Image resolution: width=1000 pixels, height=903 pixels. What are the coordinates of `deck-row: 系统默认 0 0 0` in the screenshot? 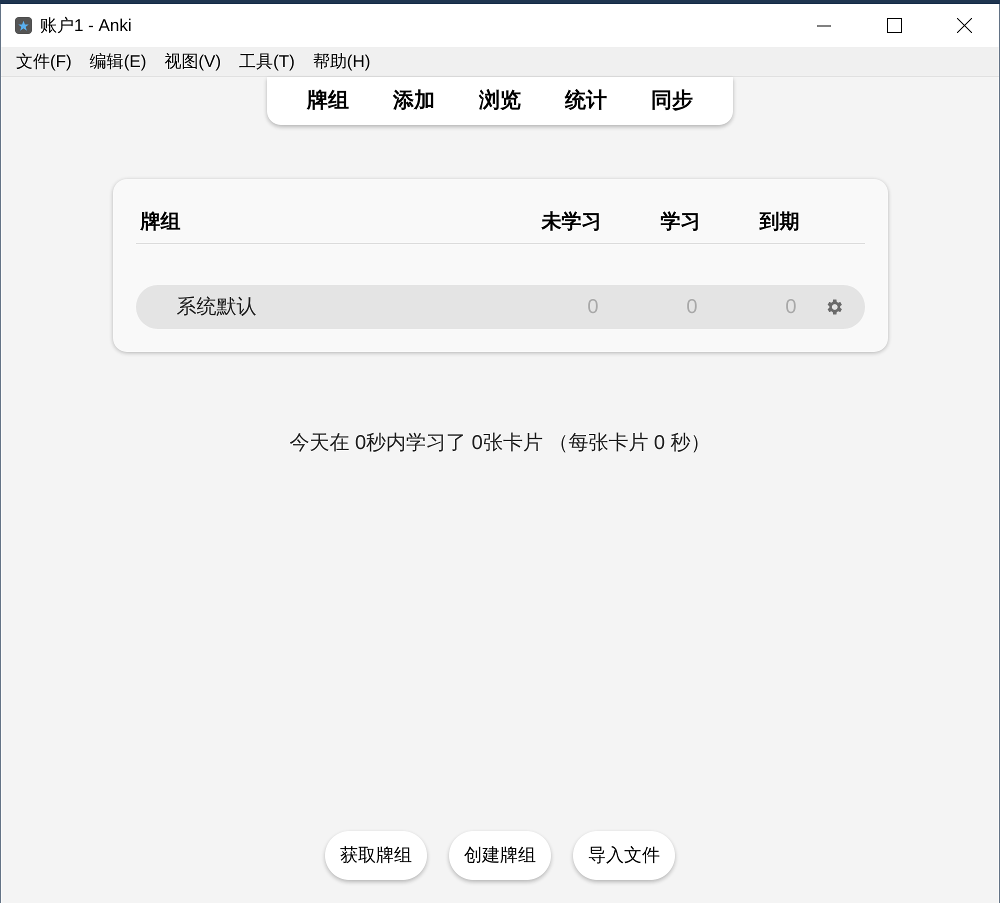 It's located at (500, 307).